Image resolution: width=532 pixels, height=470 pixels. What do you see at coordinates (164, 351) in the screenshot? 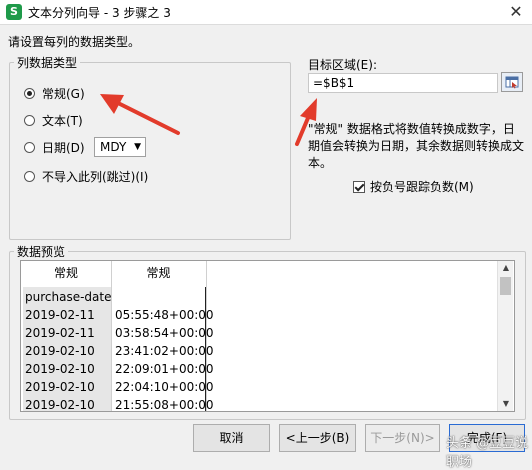
I see `preview-cell: 23:41:02+00:00` at bounding box center [164, 351].